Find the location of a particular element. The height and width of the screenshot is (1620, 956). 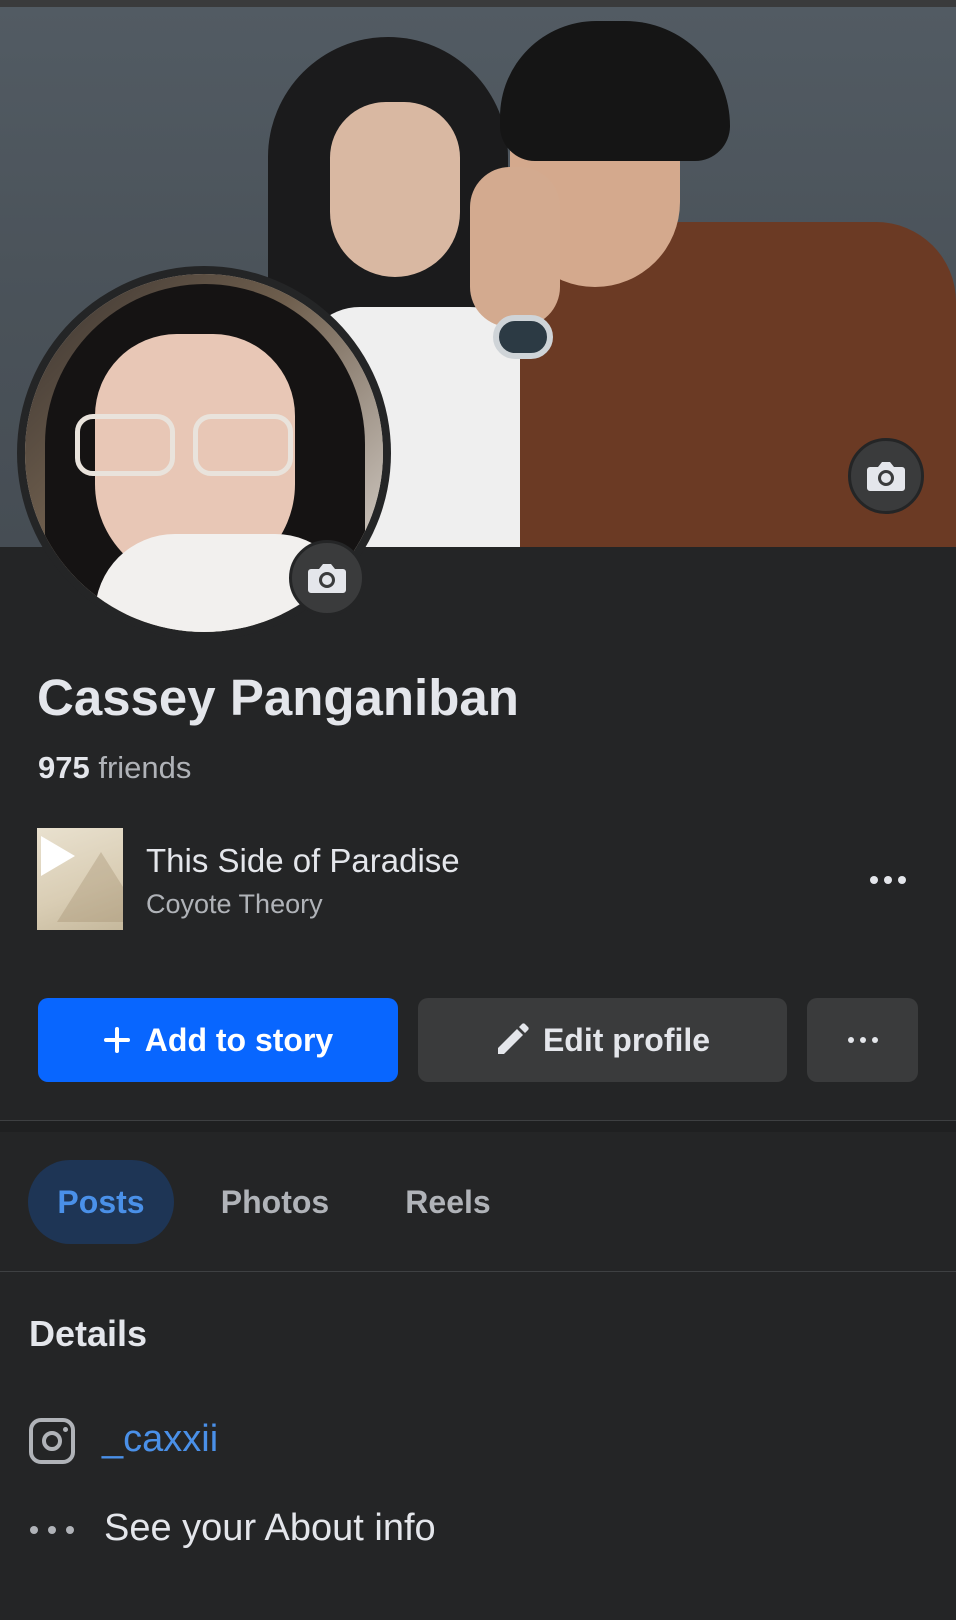

instagram-icon-lens is located at coordinates (52, 1441).